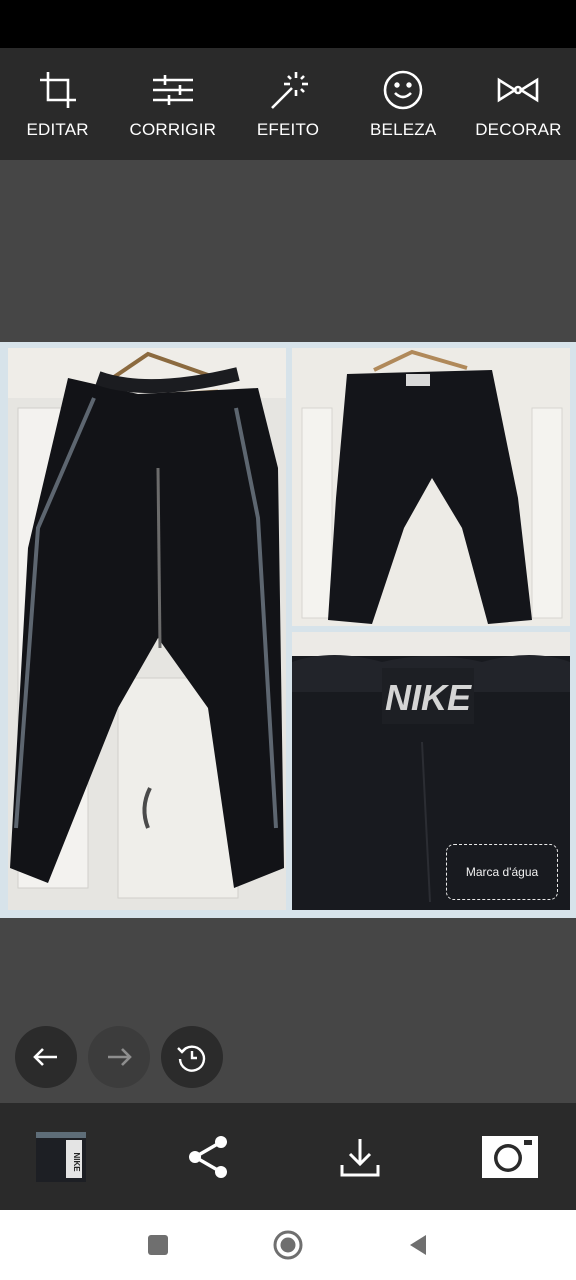  I want to click on bottom-action-bar: NIKE, so click(288, 1156).